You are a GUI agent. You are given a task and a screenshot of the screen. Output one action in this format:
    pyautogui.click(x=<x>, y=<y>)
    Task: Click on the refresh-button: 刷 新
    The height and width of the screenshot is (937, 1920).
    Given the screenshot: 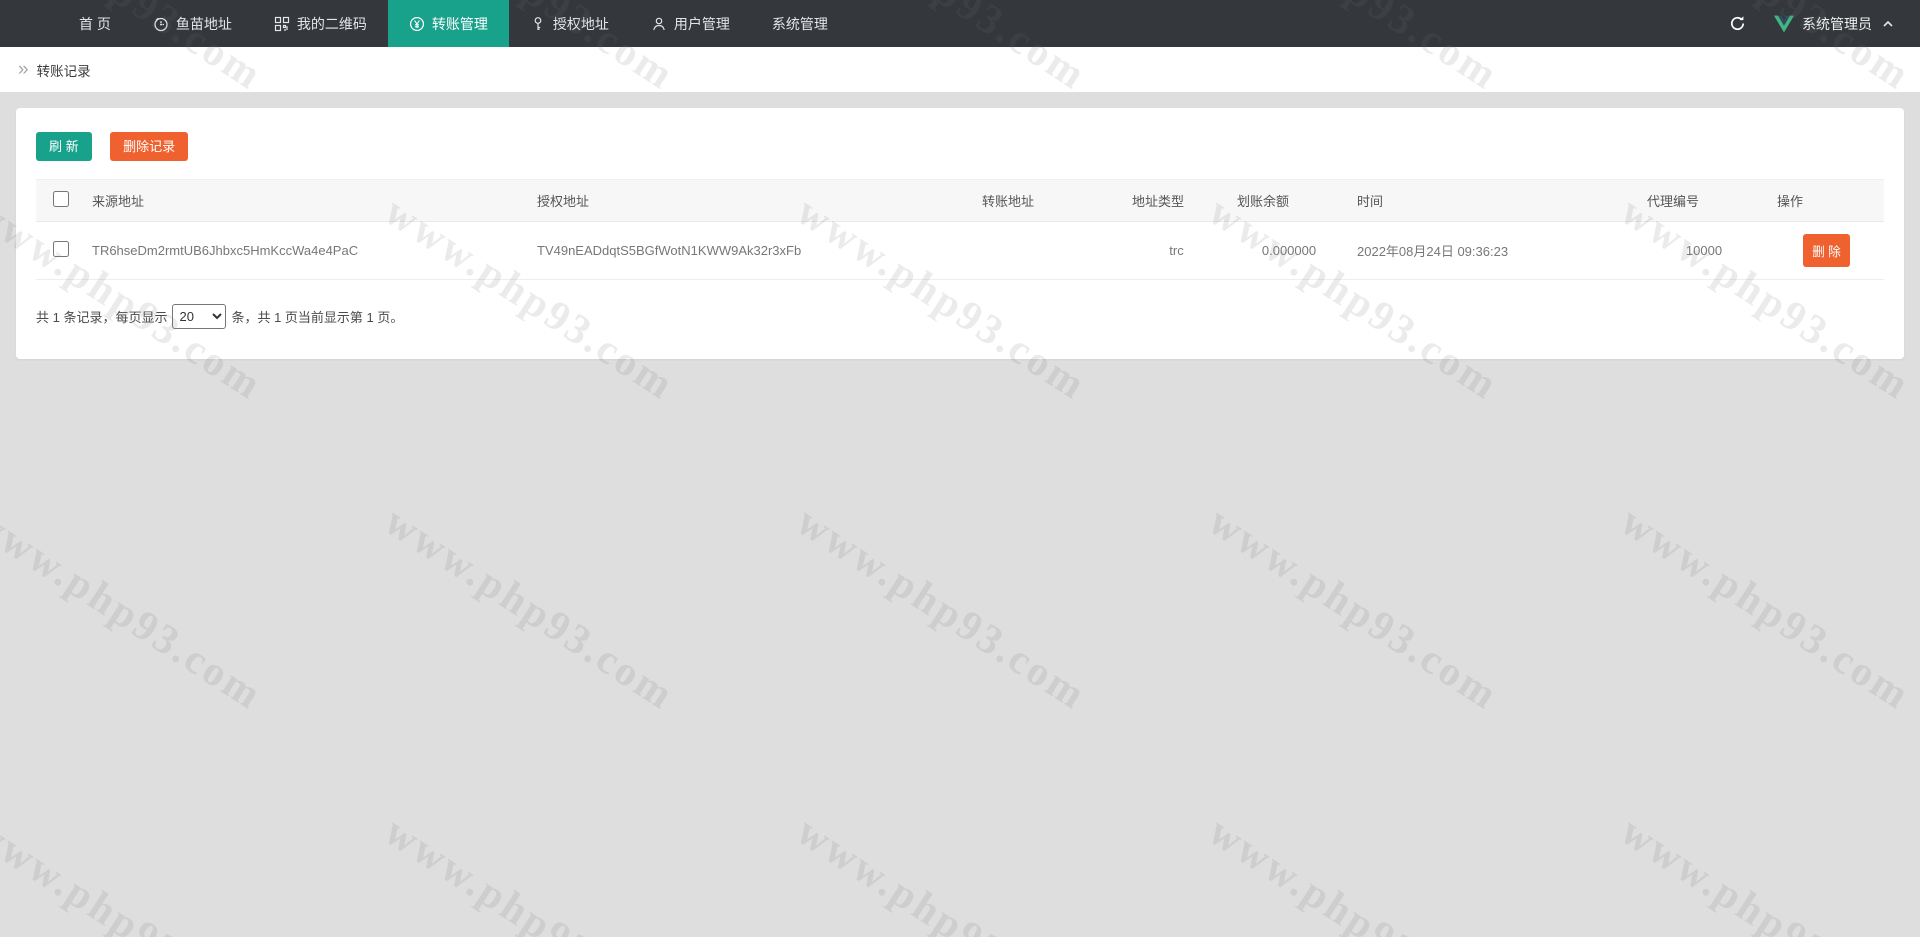 What is the action you would take?
    pyautogui.click(x=64, y=146)
    